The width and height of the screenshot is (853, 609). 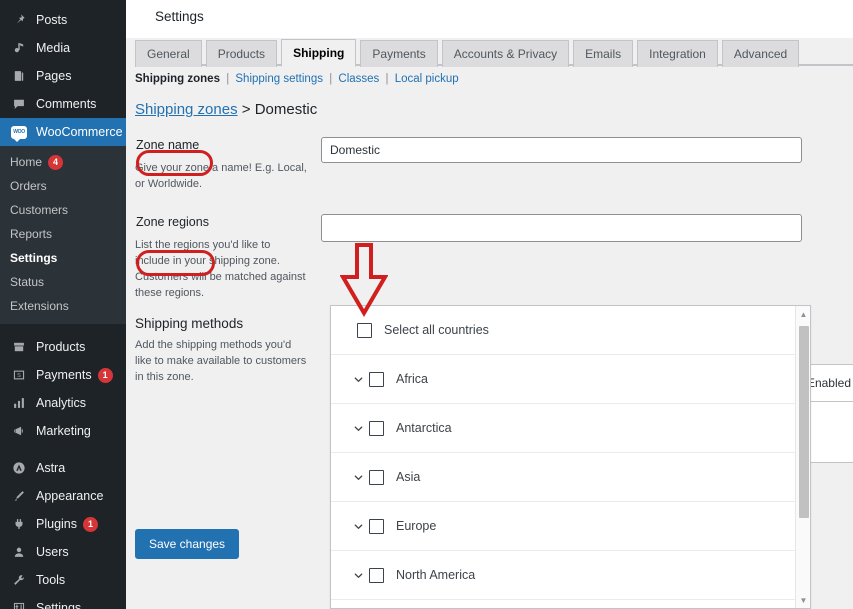 I want to click on sidebar-item-label: Users, so click(x=52, y=552).